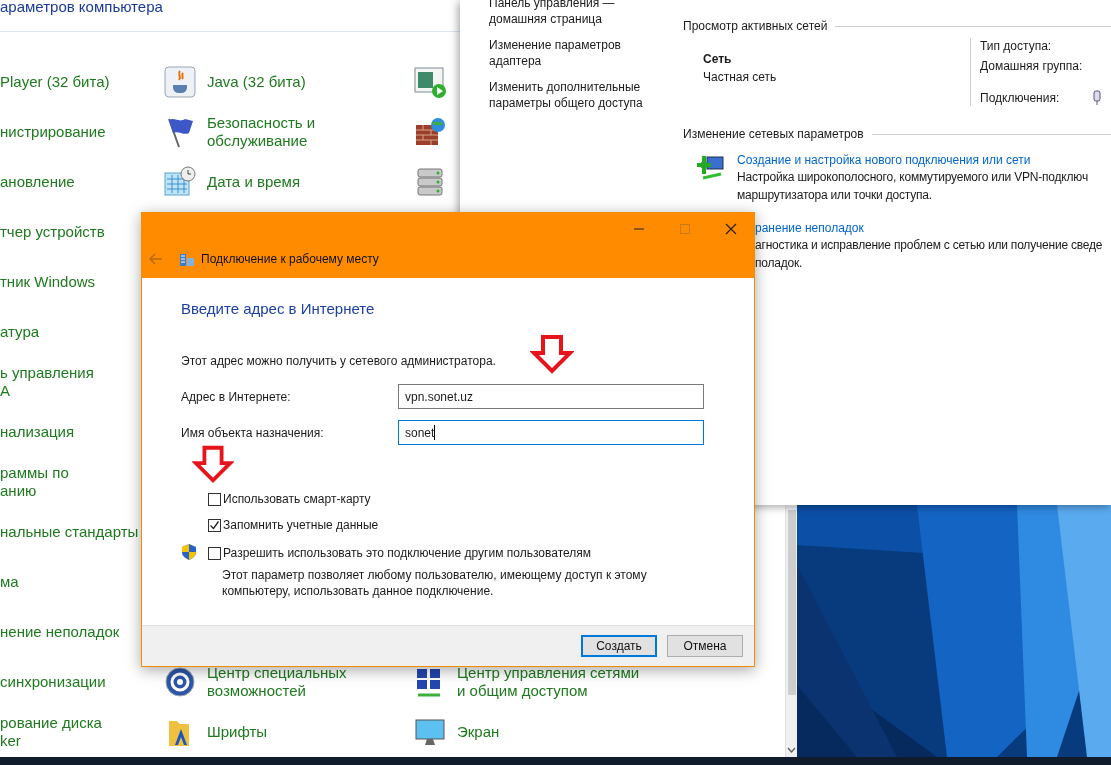  I want to click on field-label: Адрес в Интернете:, so click(236, 396).